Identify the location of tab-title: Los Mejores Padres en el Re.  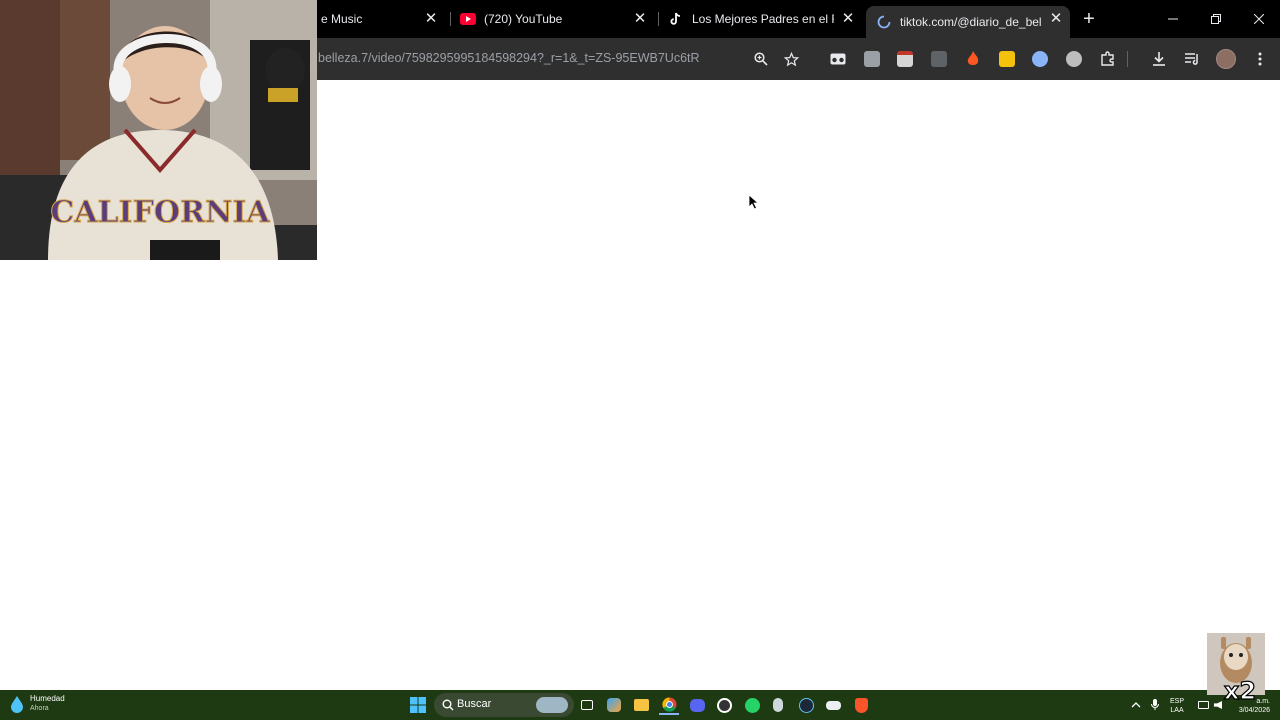
(763, 19).